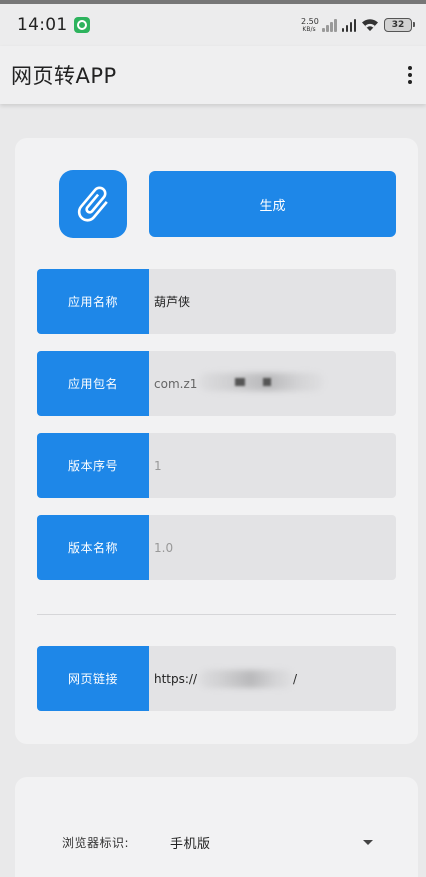 The height and width of the screenshot is (877, 426). What do you see at coordinates (216, 827) in the screenshot?
I see `browser-settings-card: 浏览器标识: 手机版` at bounding box center [216, 827].